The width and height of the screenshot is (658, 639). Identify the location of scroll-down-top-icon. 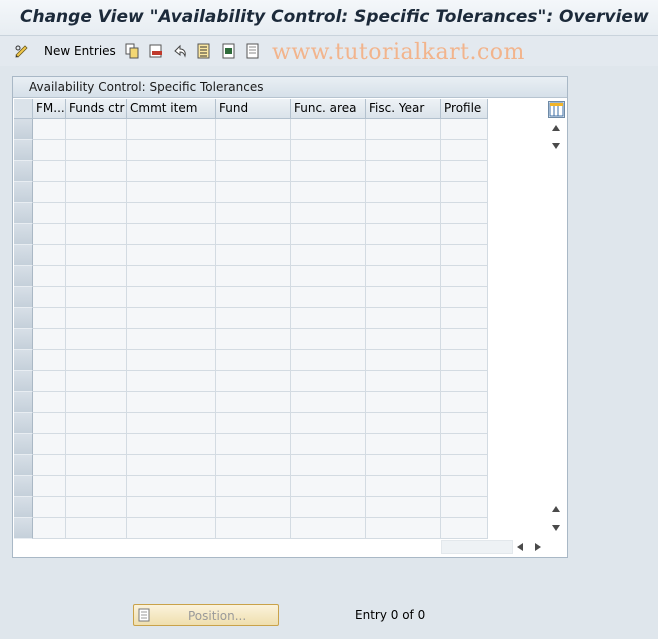
(556, 146).